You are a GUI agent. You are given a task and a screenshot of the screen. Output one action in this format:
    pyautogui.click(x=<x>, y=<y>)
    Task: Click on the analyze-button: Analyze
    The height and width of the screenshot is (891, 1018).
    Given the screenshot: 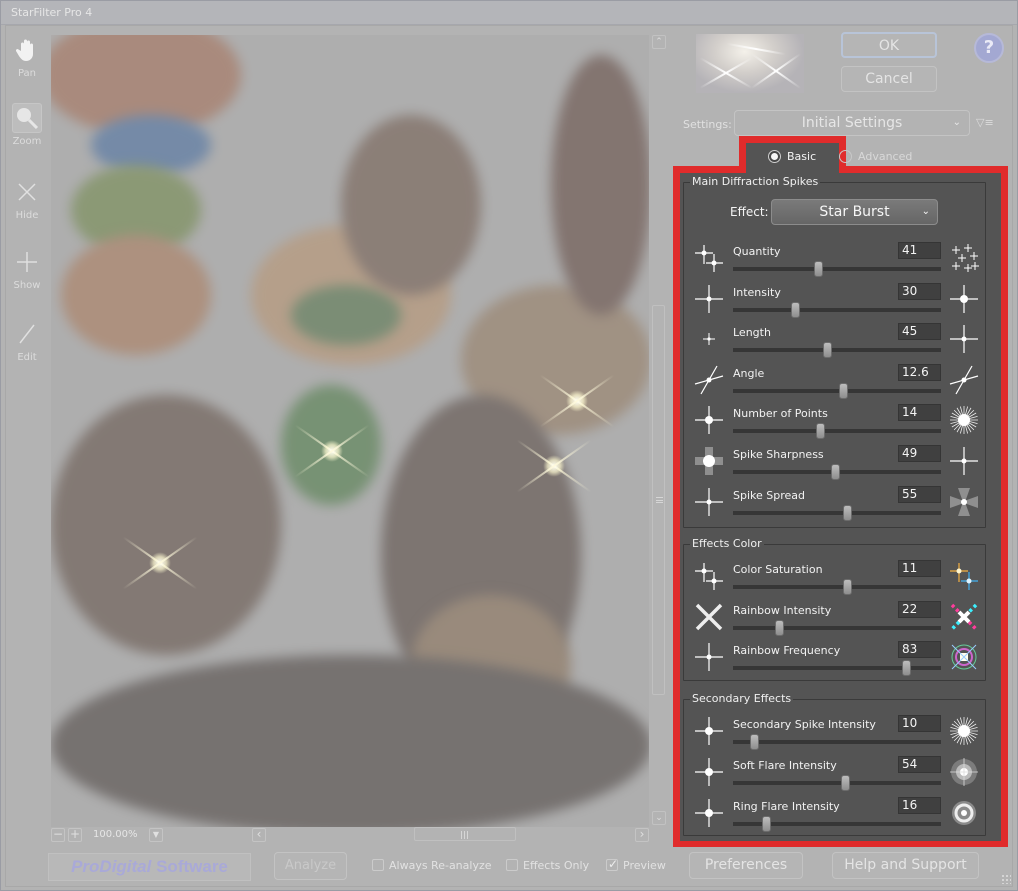 What is the action you would take?
    pyautogui.click(x=310, y=866)
    